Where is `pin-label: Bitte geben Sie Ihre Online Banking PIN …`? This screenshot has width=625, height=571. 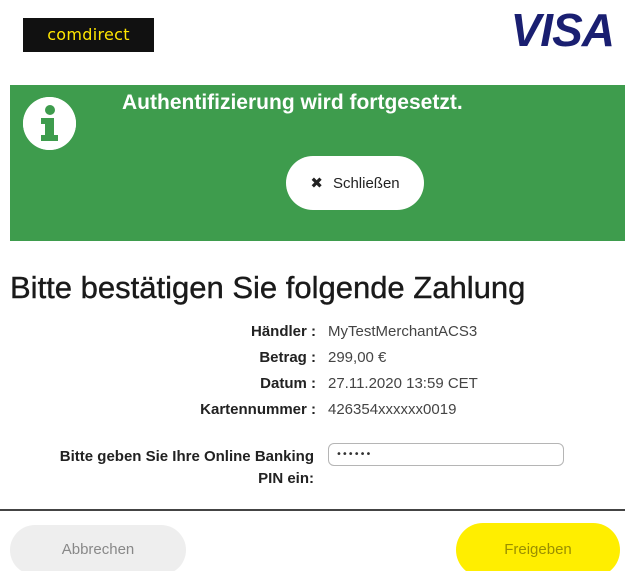 pin-label: Bitte geben Sie Ihre Online Banking PIN … is located at coordinates (186, 467).